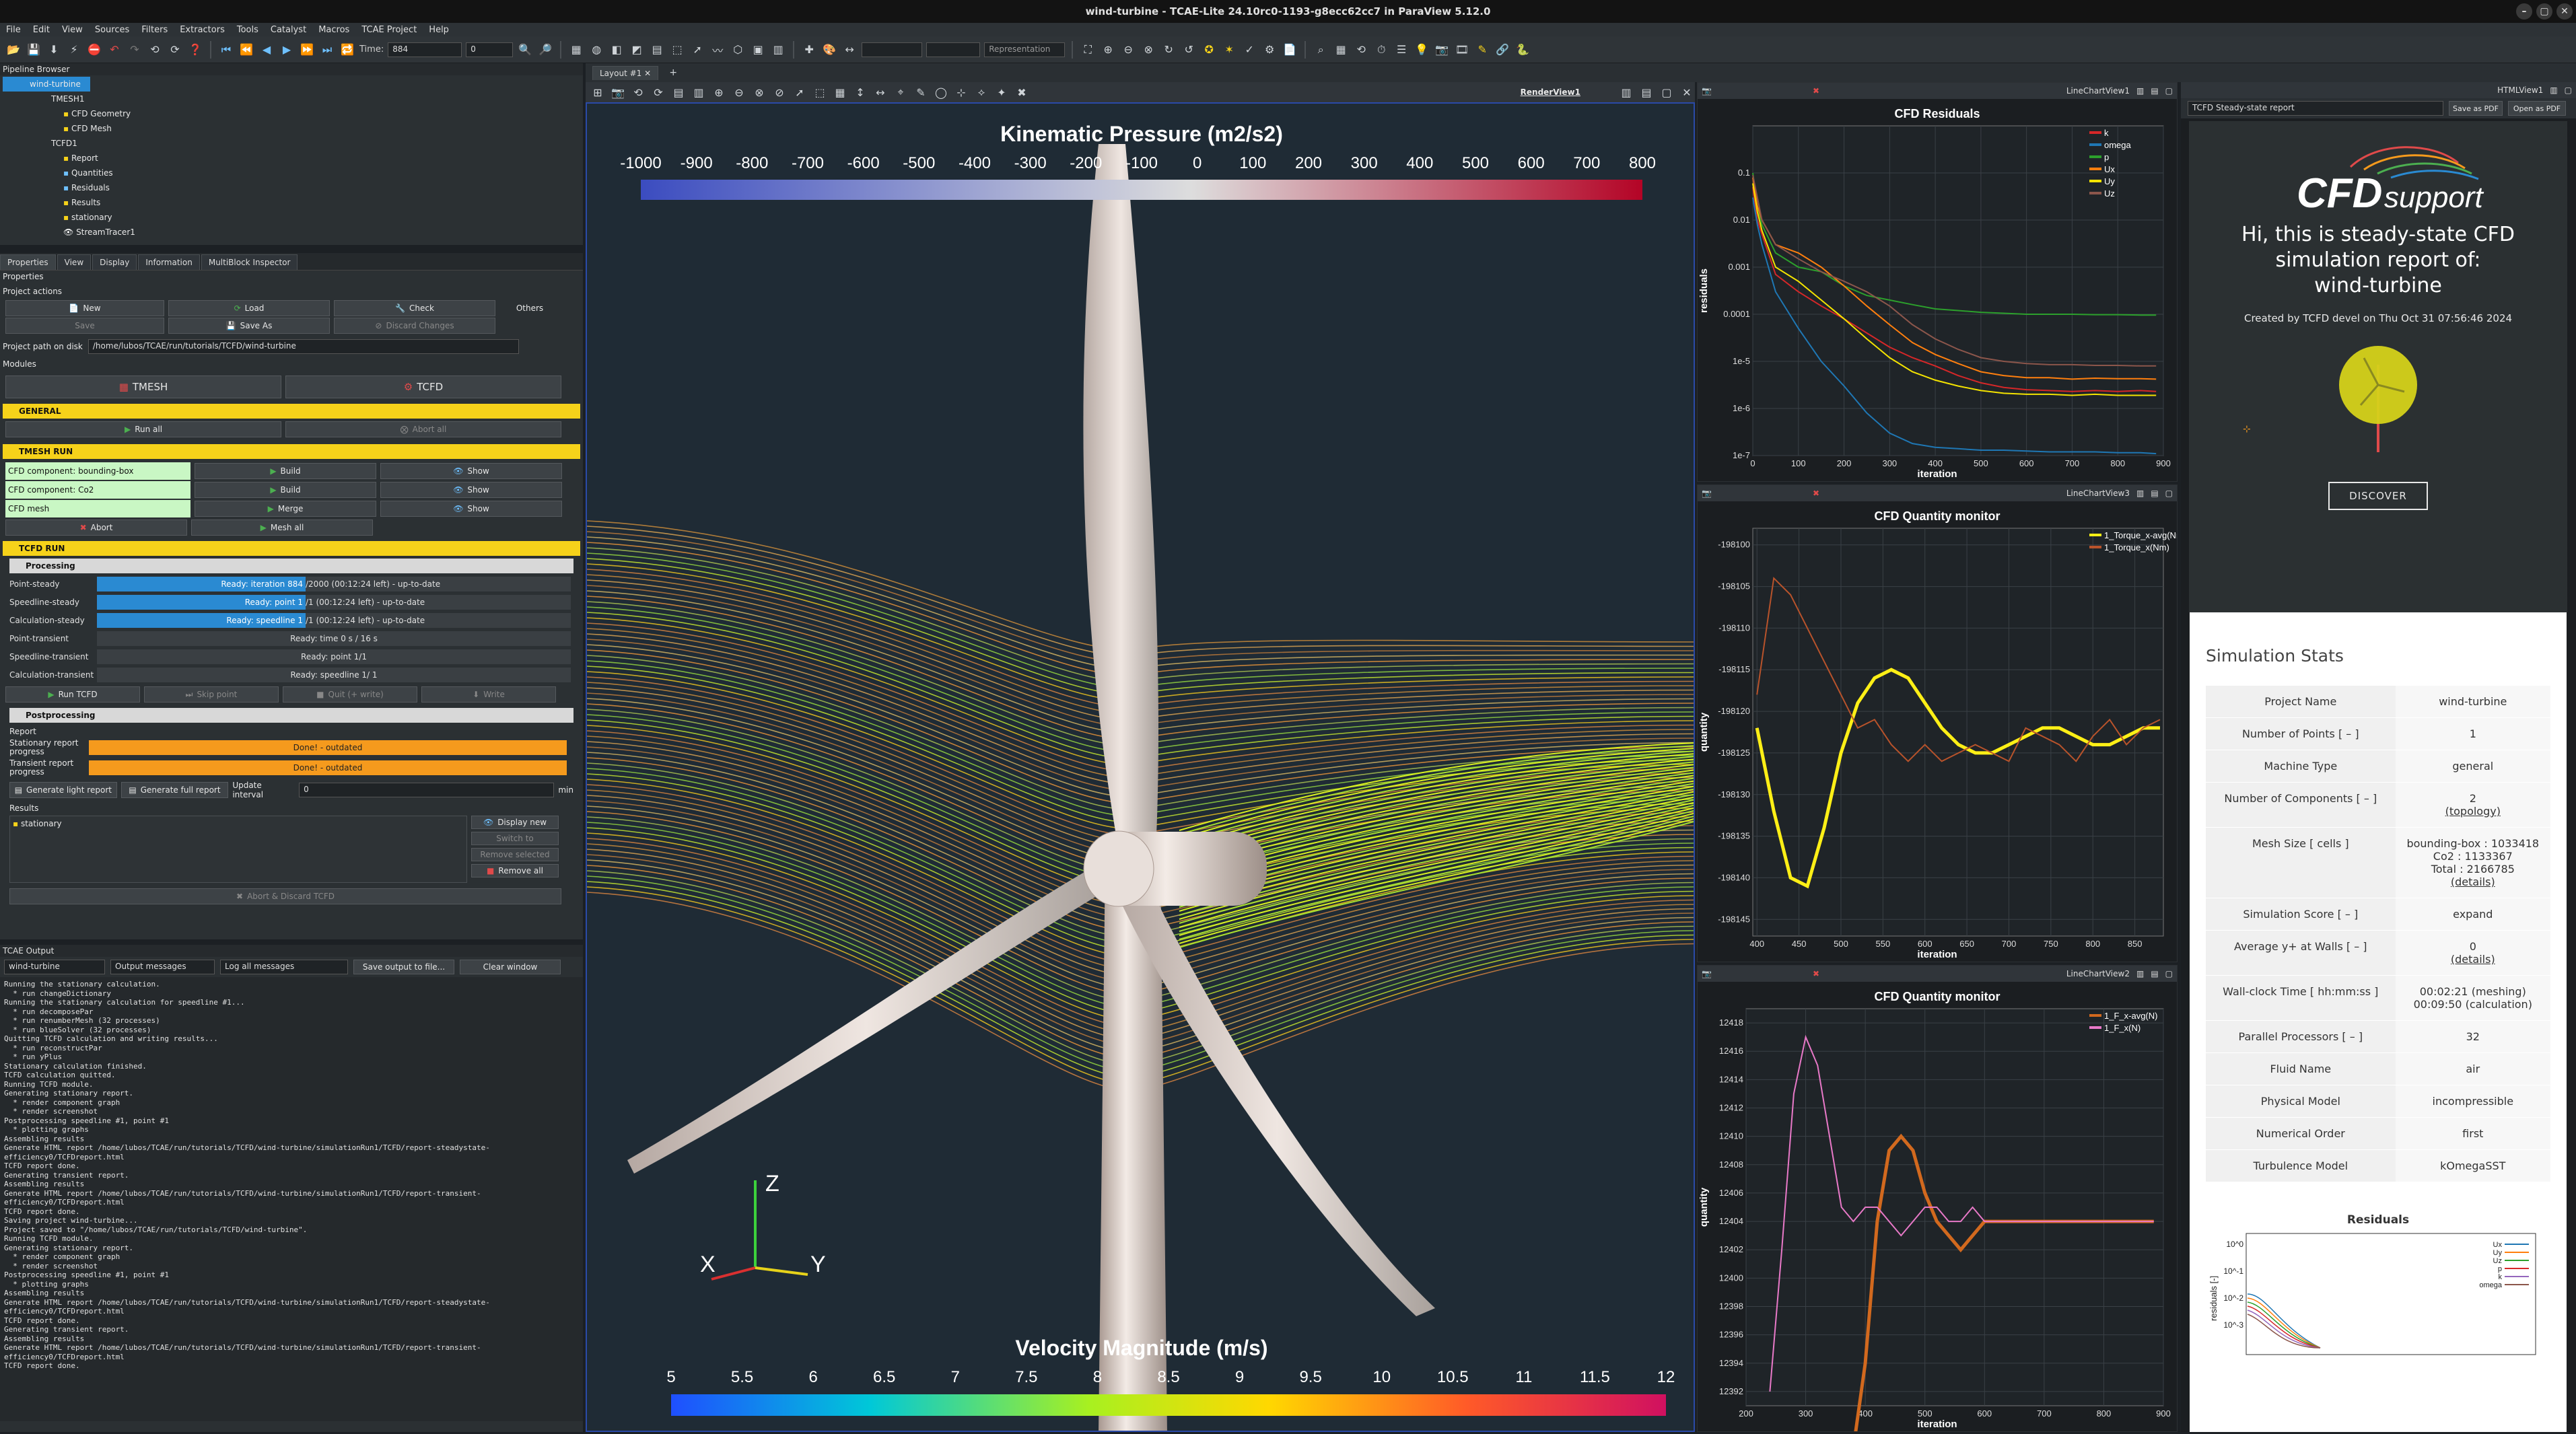  What do you see at coordinates (285, 490) in the screenshot?
I see `tmesh-action-button: ▶ Build` at bounding box center [285, 490].